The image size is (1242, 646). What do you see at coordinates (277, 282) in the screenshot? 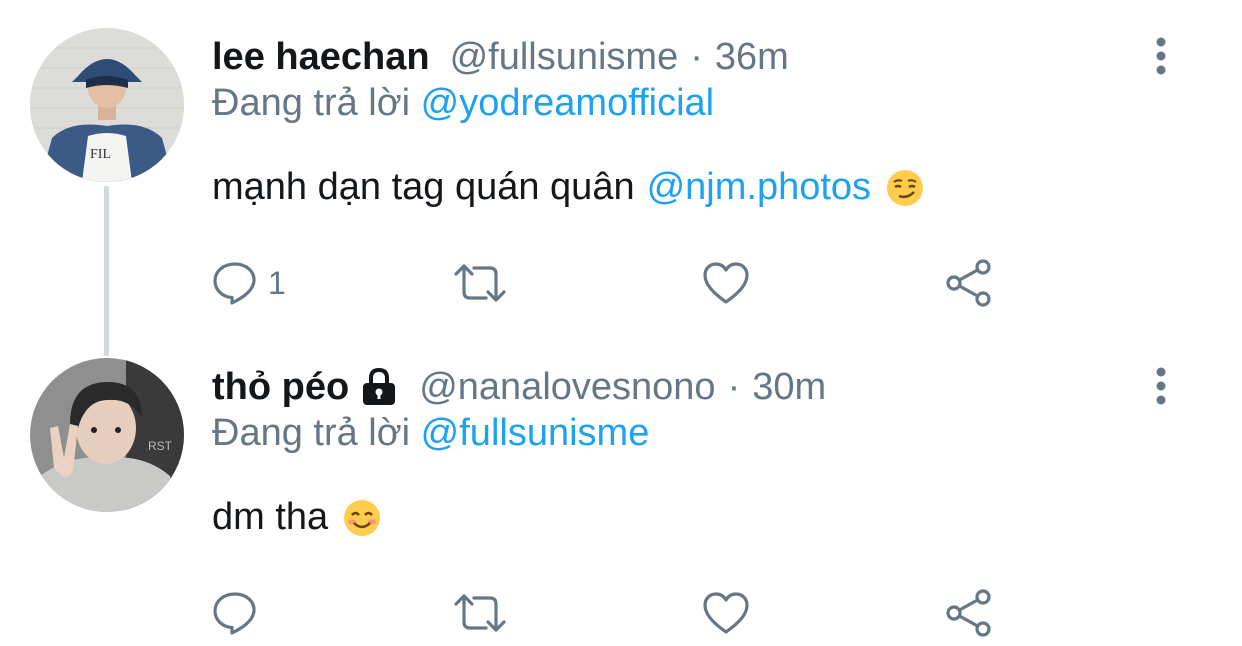
I see `reply-count: 1` at bounding box center [277, 282].